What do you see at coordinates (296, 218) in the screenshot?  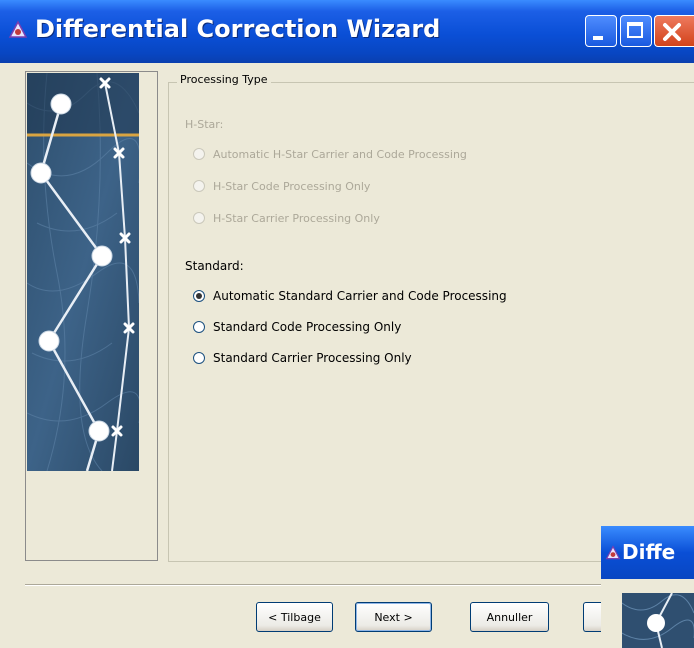 I see `radio-label: H-Star Carrier Processing Only` at bounding box center [296, 218].